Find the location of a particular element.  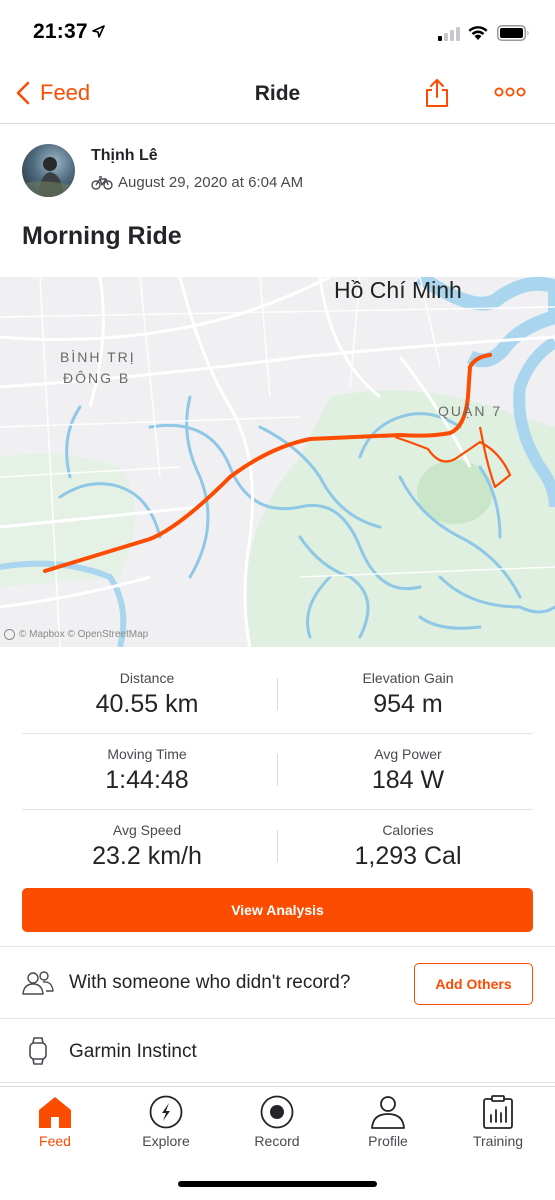

with-someone-text: With someone who didn't record? is located at coordinates (210, 982).